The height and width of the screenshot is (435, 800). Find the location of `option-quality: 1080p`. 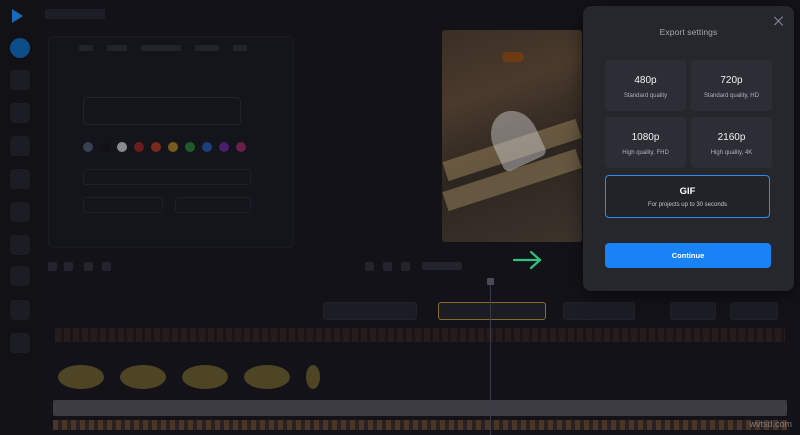

option-quality: 1080p is located at coordinates (645, 137).